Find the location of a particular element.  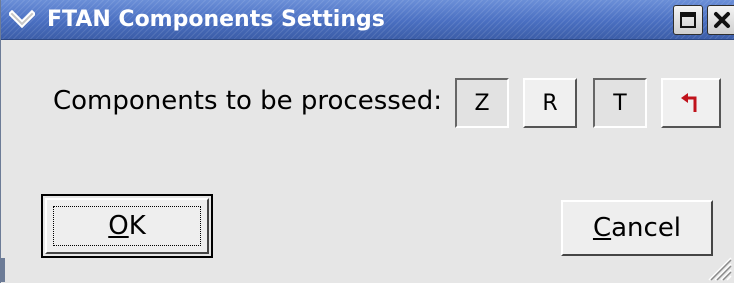

maximize-icon is located at coordinates (688, 20).